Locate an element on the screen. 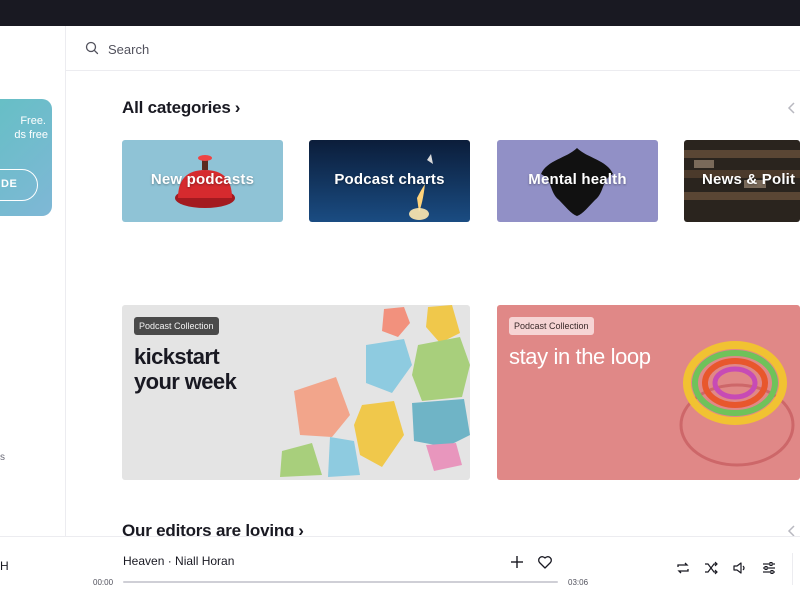  promo-text-line1: Free. is located at coordinates (33, 121).